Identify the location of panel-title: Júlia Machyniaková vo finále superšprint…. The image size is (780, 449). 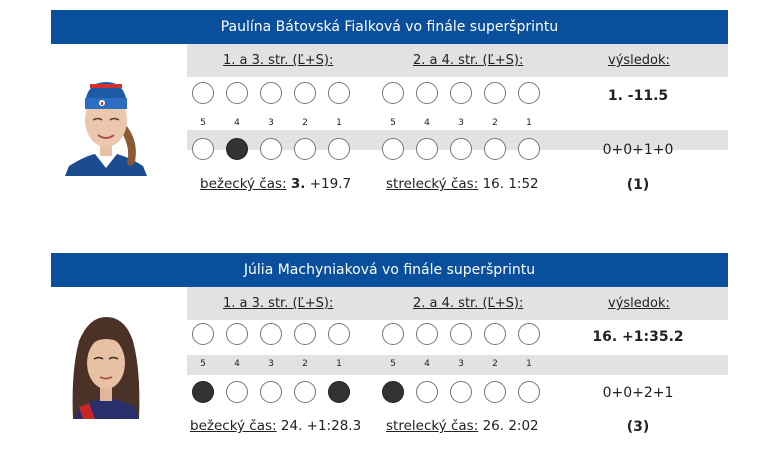
(389, 270).